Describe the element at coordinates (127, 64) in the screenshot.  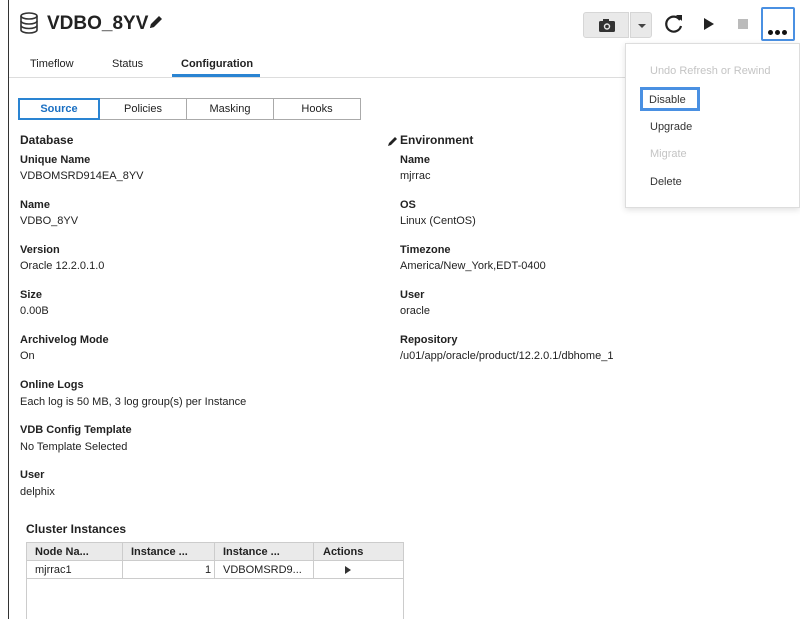
I see `tab-status: Status` at that location.